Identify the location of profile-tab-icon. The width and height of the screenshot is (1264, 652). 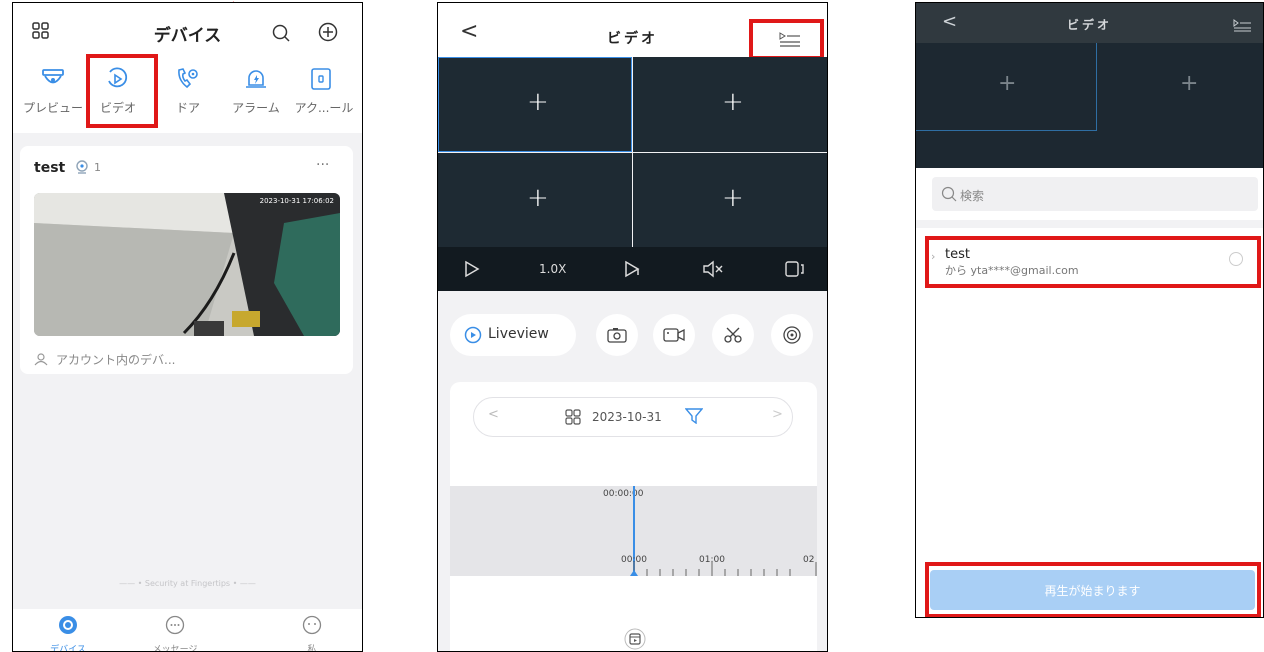
(312, 625).